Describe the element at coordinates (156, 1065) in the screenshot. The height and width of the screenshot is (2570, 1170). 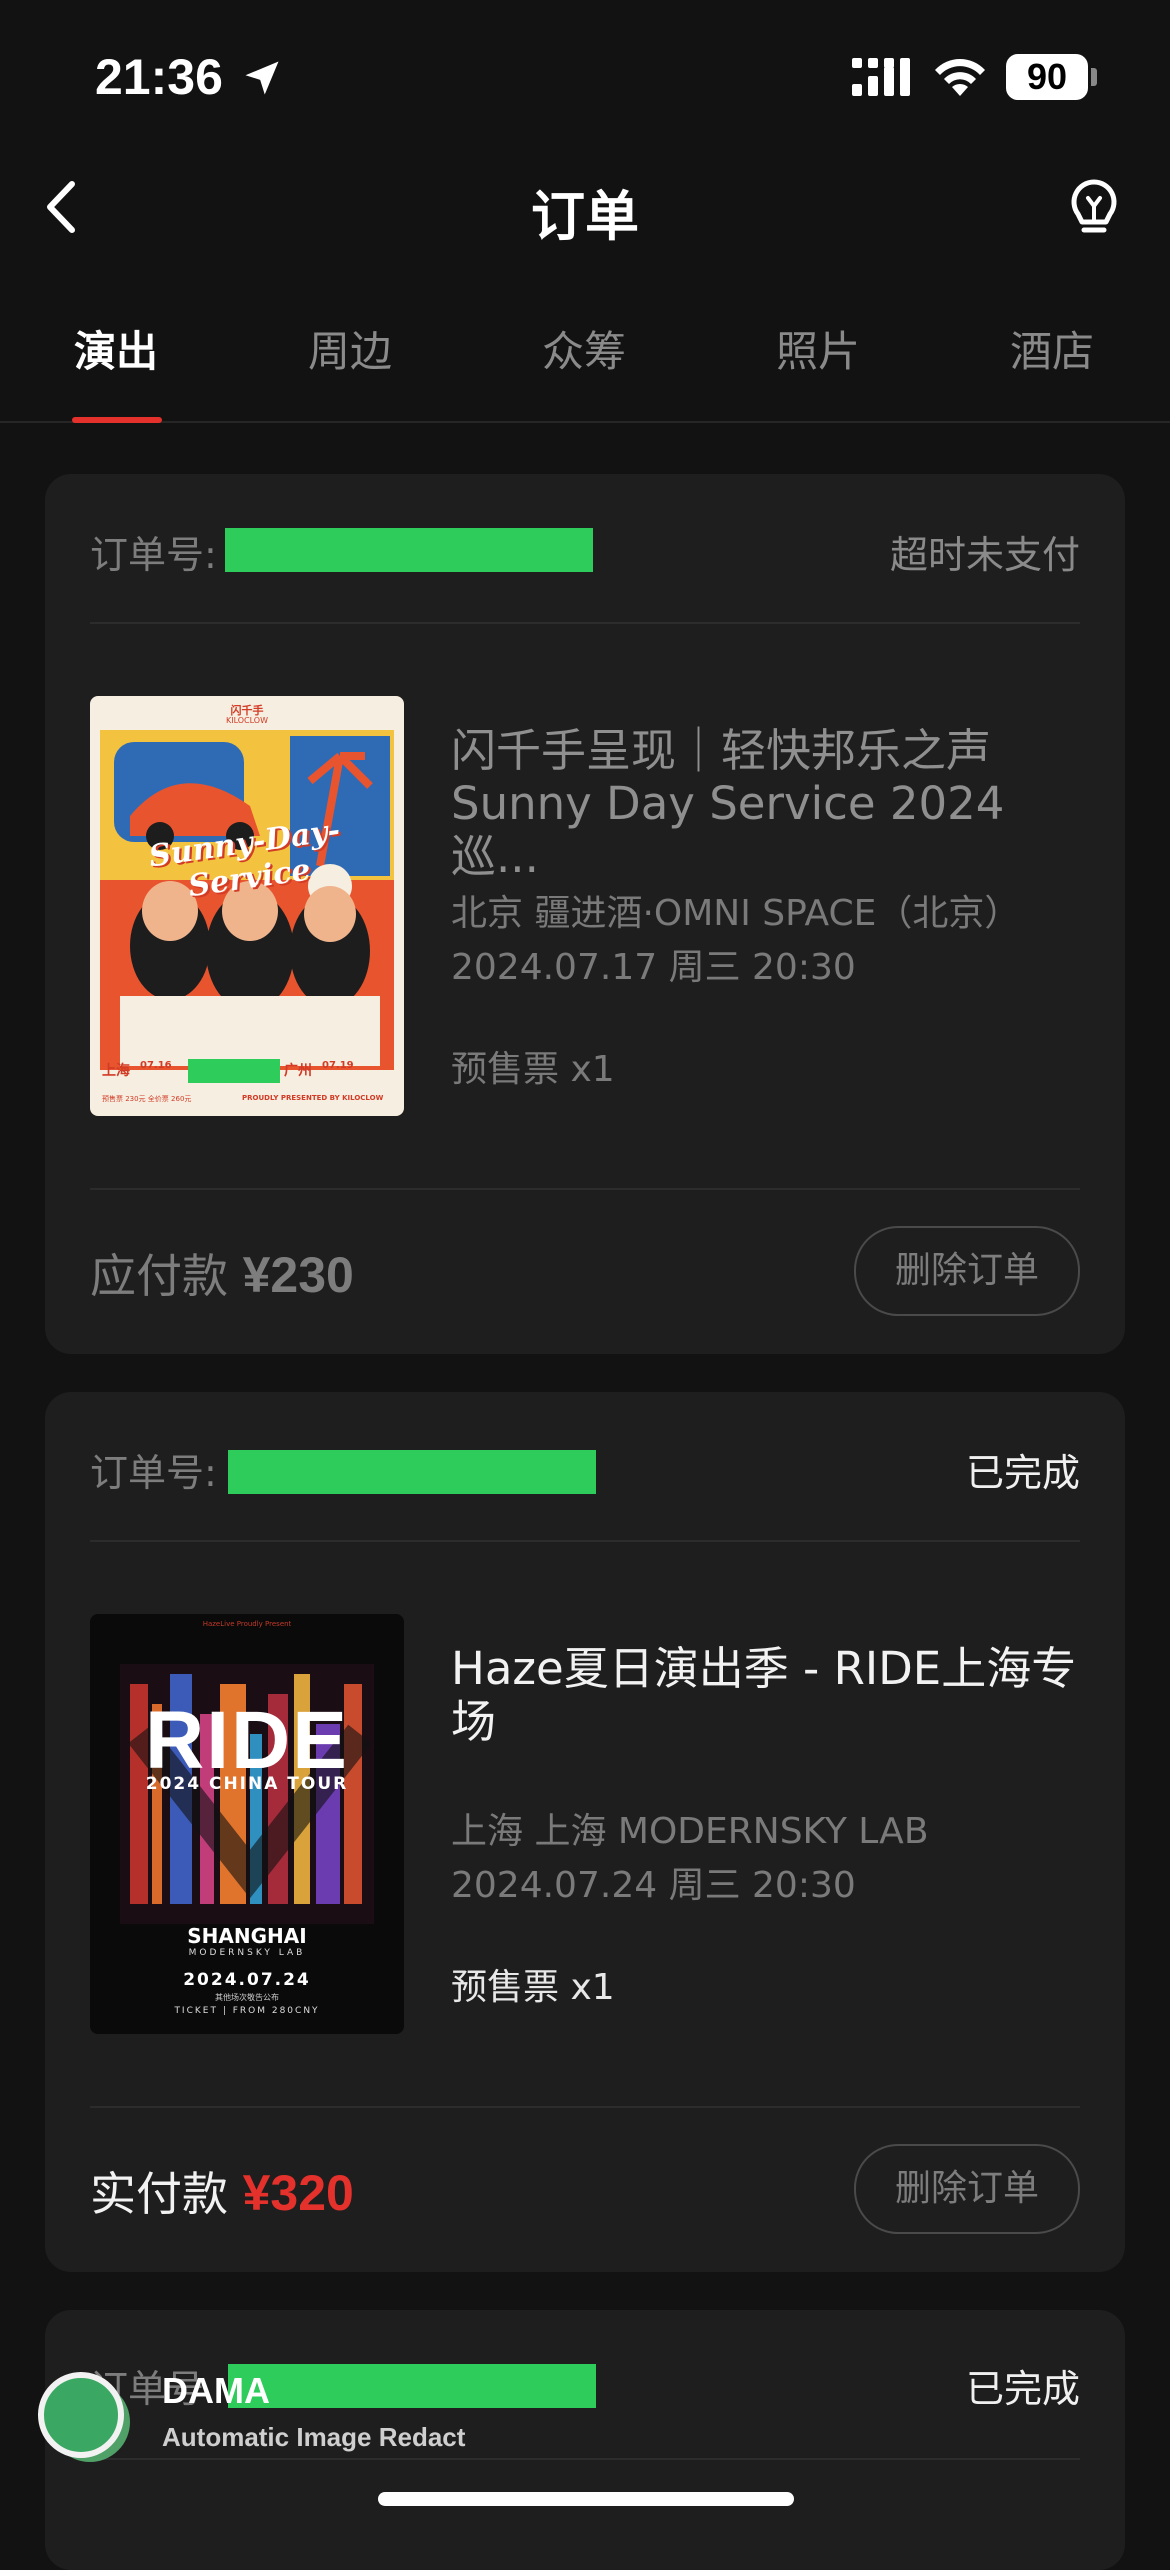
I see `poster-date-1: 07.16` at that location.